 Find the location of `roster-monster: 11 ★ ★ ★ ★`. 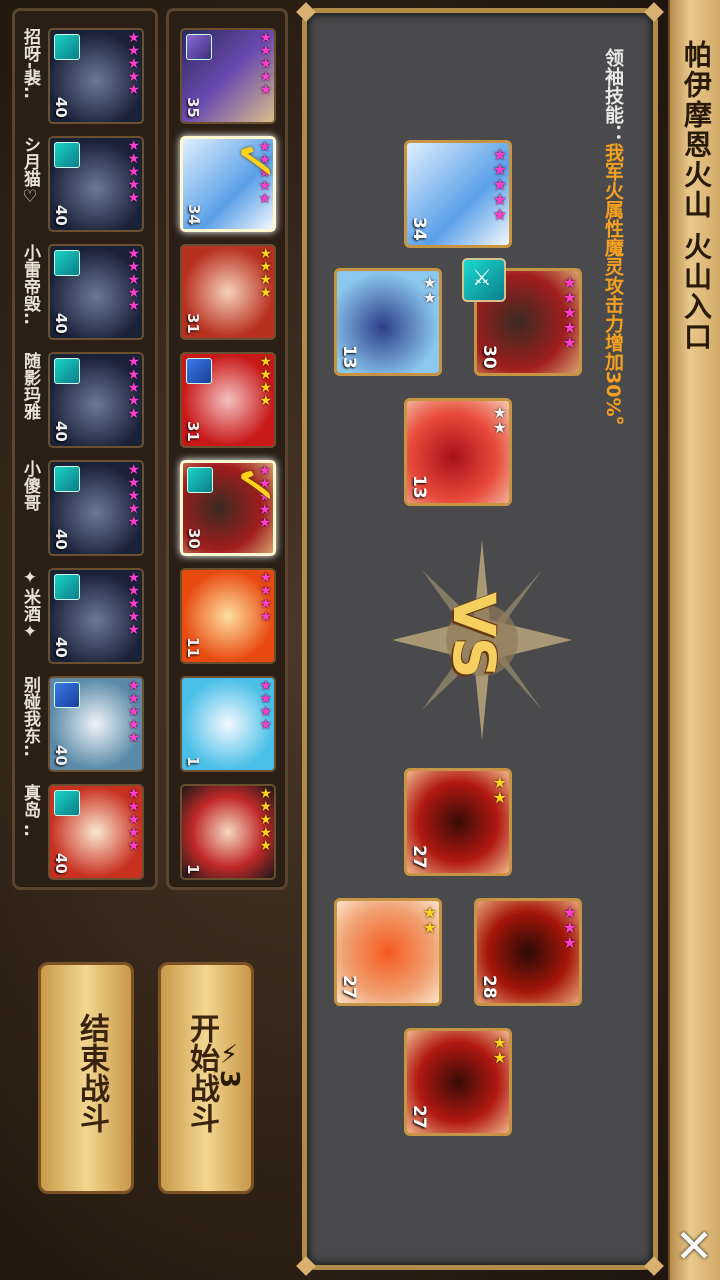

roster-monster: 11 ★ ★ ★ ★ is located at coordinates (228, 616).